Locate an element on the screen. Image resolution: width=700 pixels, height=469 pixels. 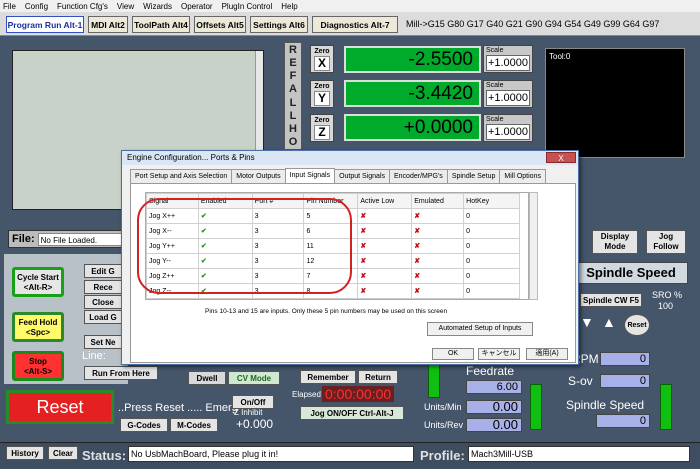
mcodes-button: M-Codes is located at coordinates (194, 425).